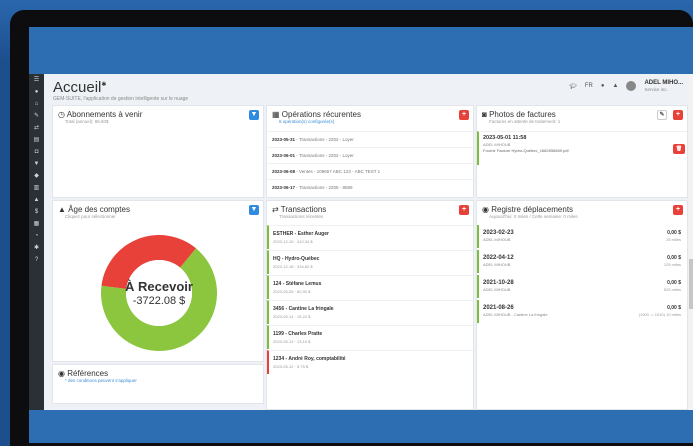 The width and height of the screenshot is (693, 446). What do you see at coordinates (615, 86) in the screenshot?
I see `bell-icon: ▲` at bounding box center [615, 86].